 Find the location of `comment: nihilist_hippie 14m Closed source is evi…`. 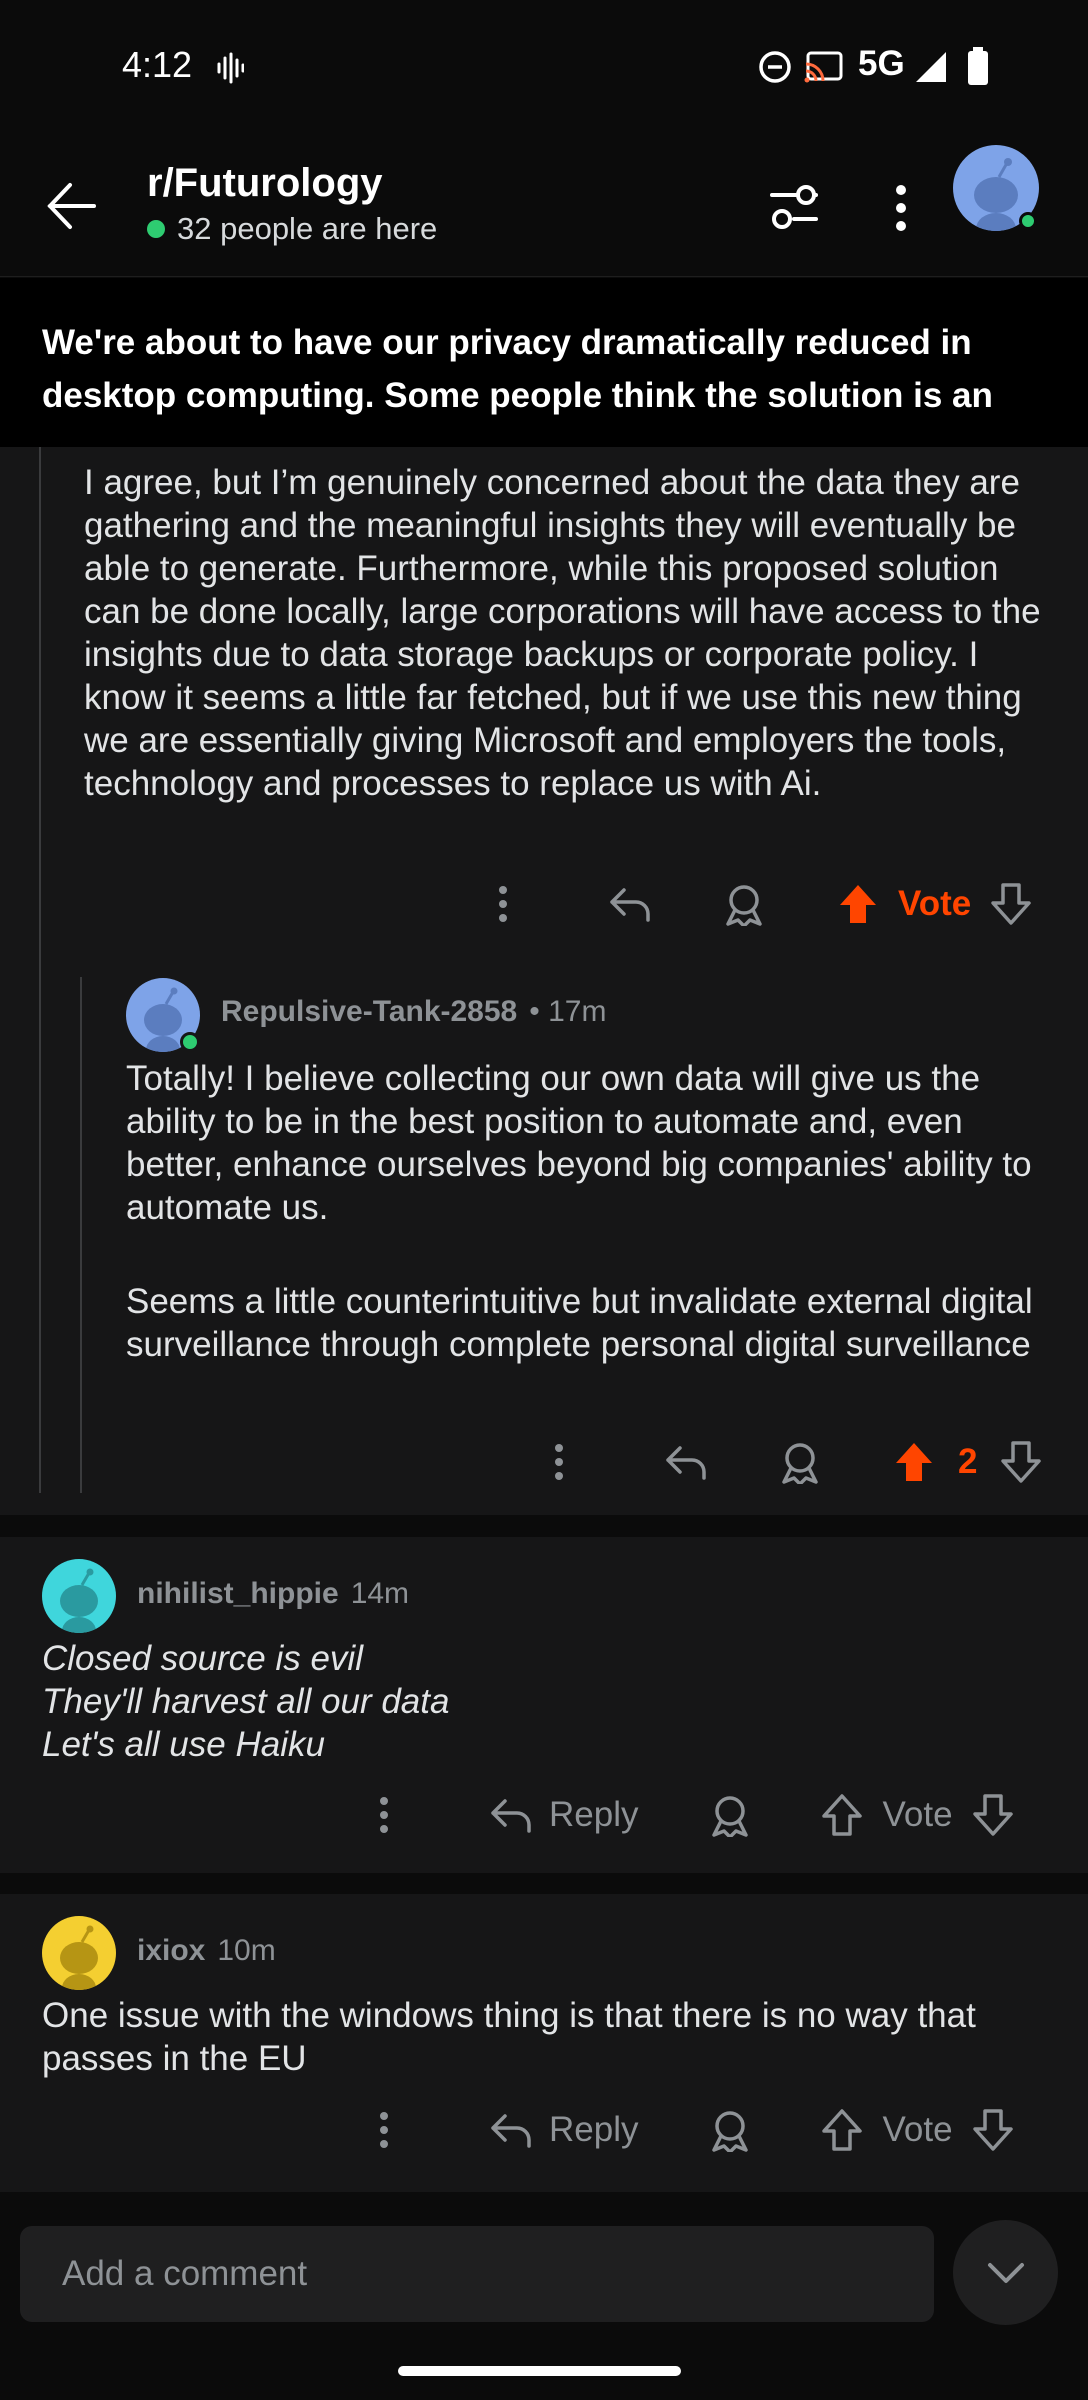

comment: nihilist_hippie 14m Closed source is evi… is located at coordinates (544, 1705).